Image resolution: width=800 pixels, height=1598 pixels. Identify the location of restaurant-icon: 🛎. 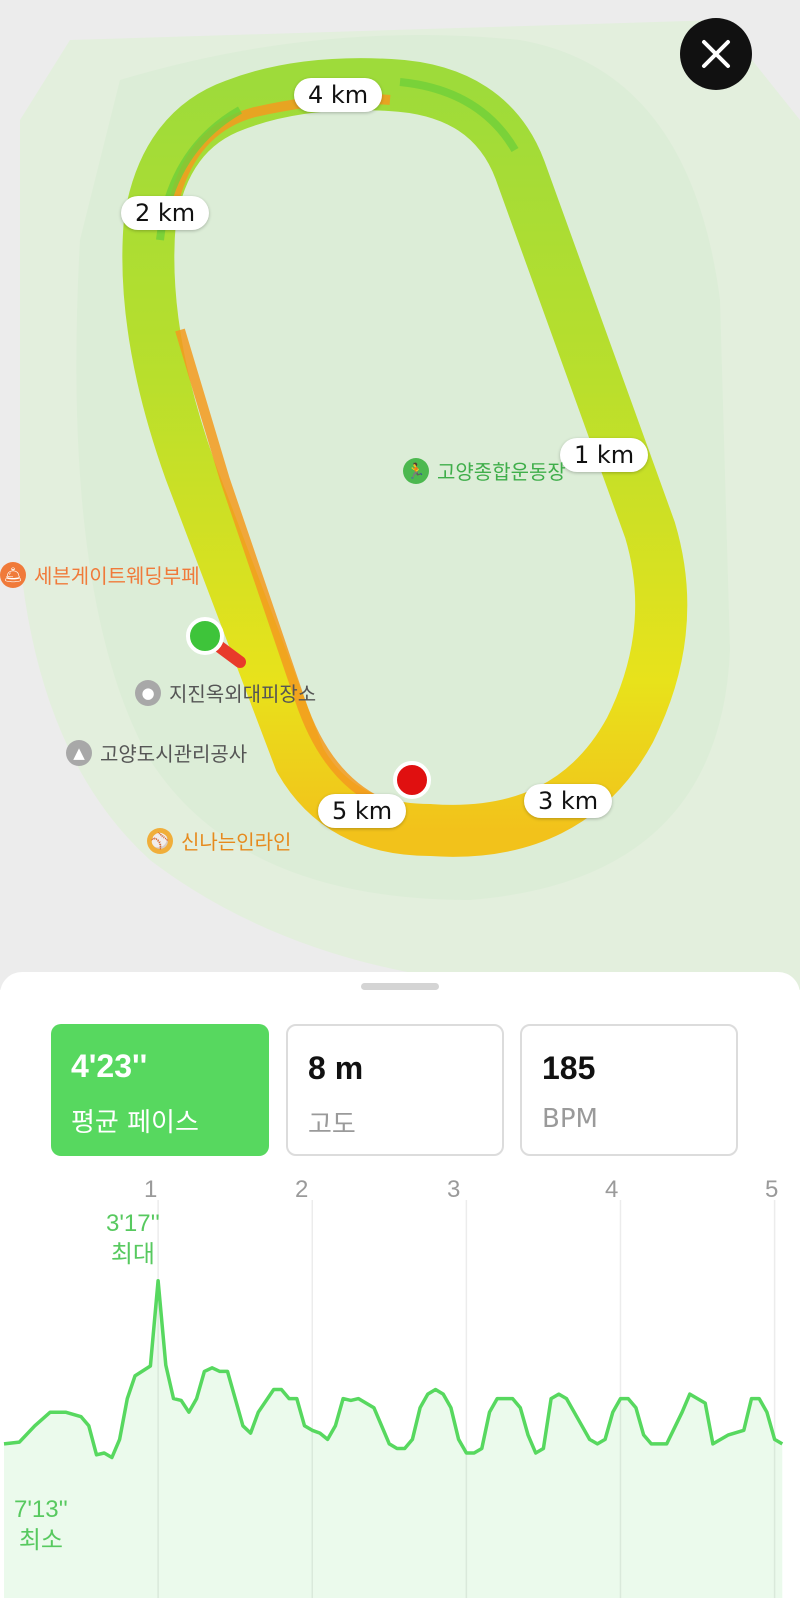
(13, 574).